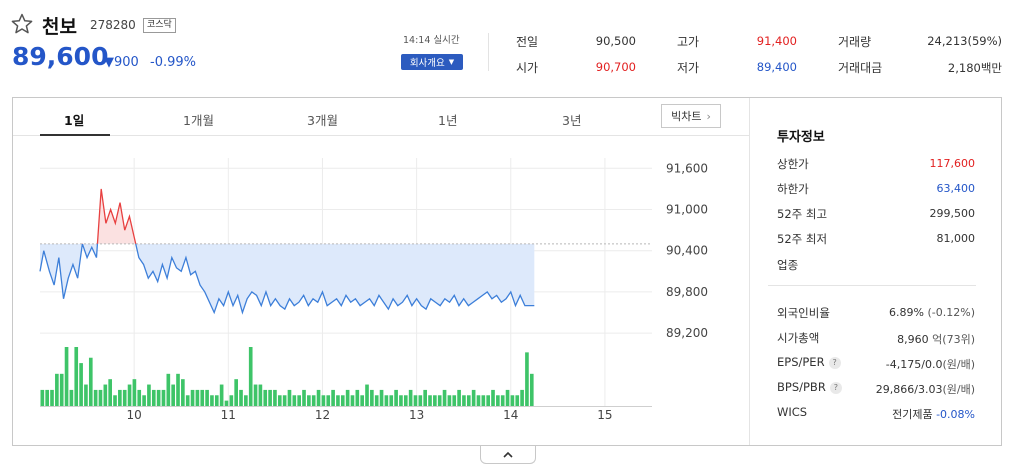  Describe the element at coordinates (801, 362) in the screenshot. I see `eps-per-label: EPS/PER` at that location.